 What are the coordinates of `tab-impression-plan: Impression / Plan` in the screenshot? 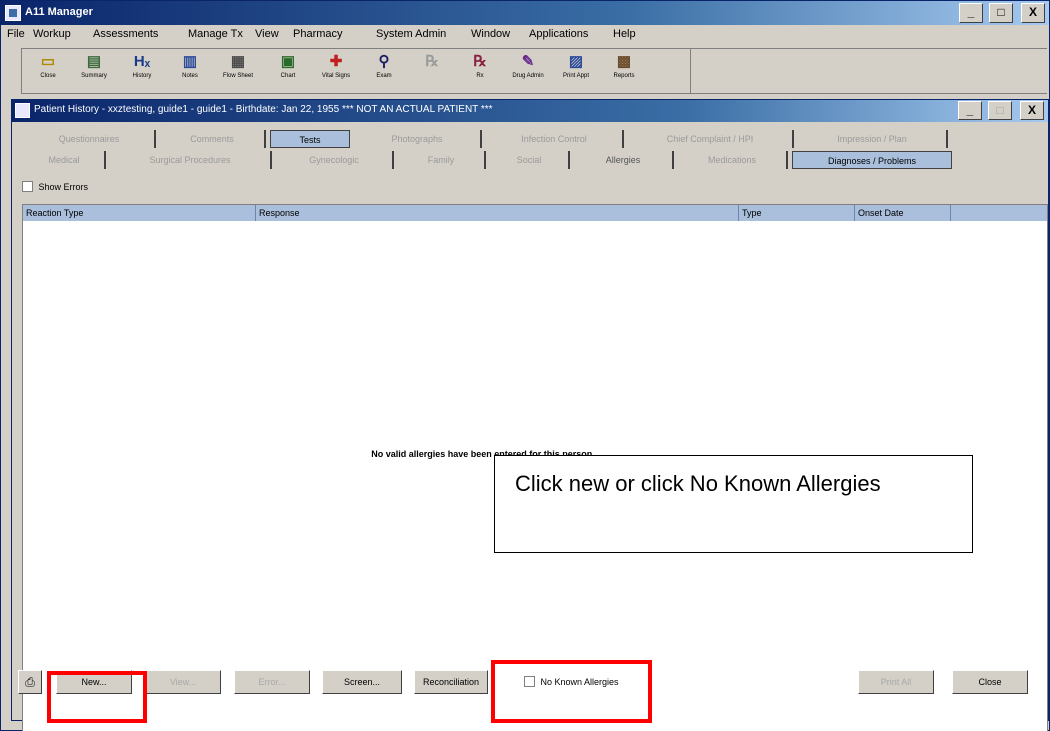 It's located at (873, 139).